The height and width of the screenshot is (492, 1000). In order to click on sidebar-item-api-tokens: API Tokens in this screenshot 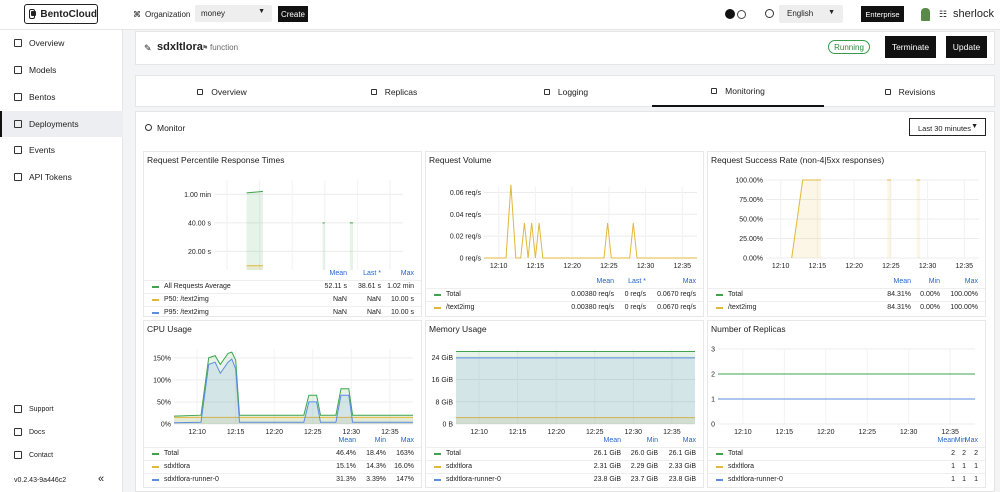, I will do `click(61, 177)`.